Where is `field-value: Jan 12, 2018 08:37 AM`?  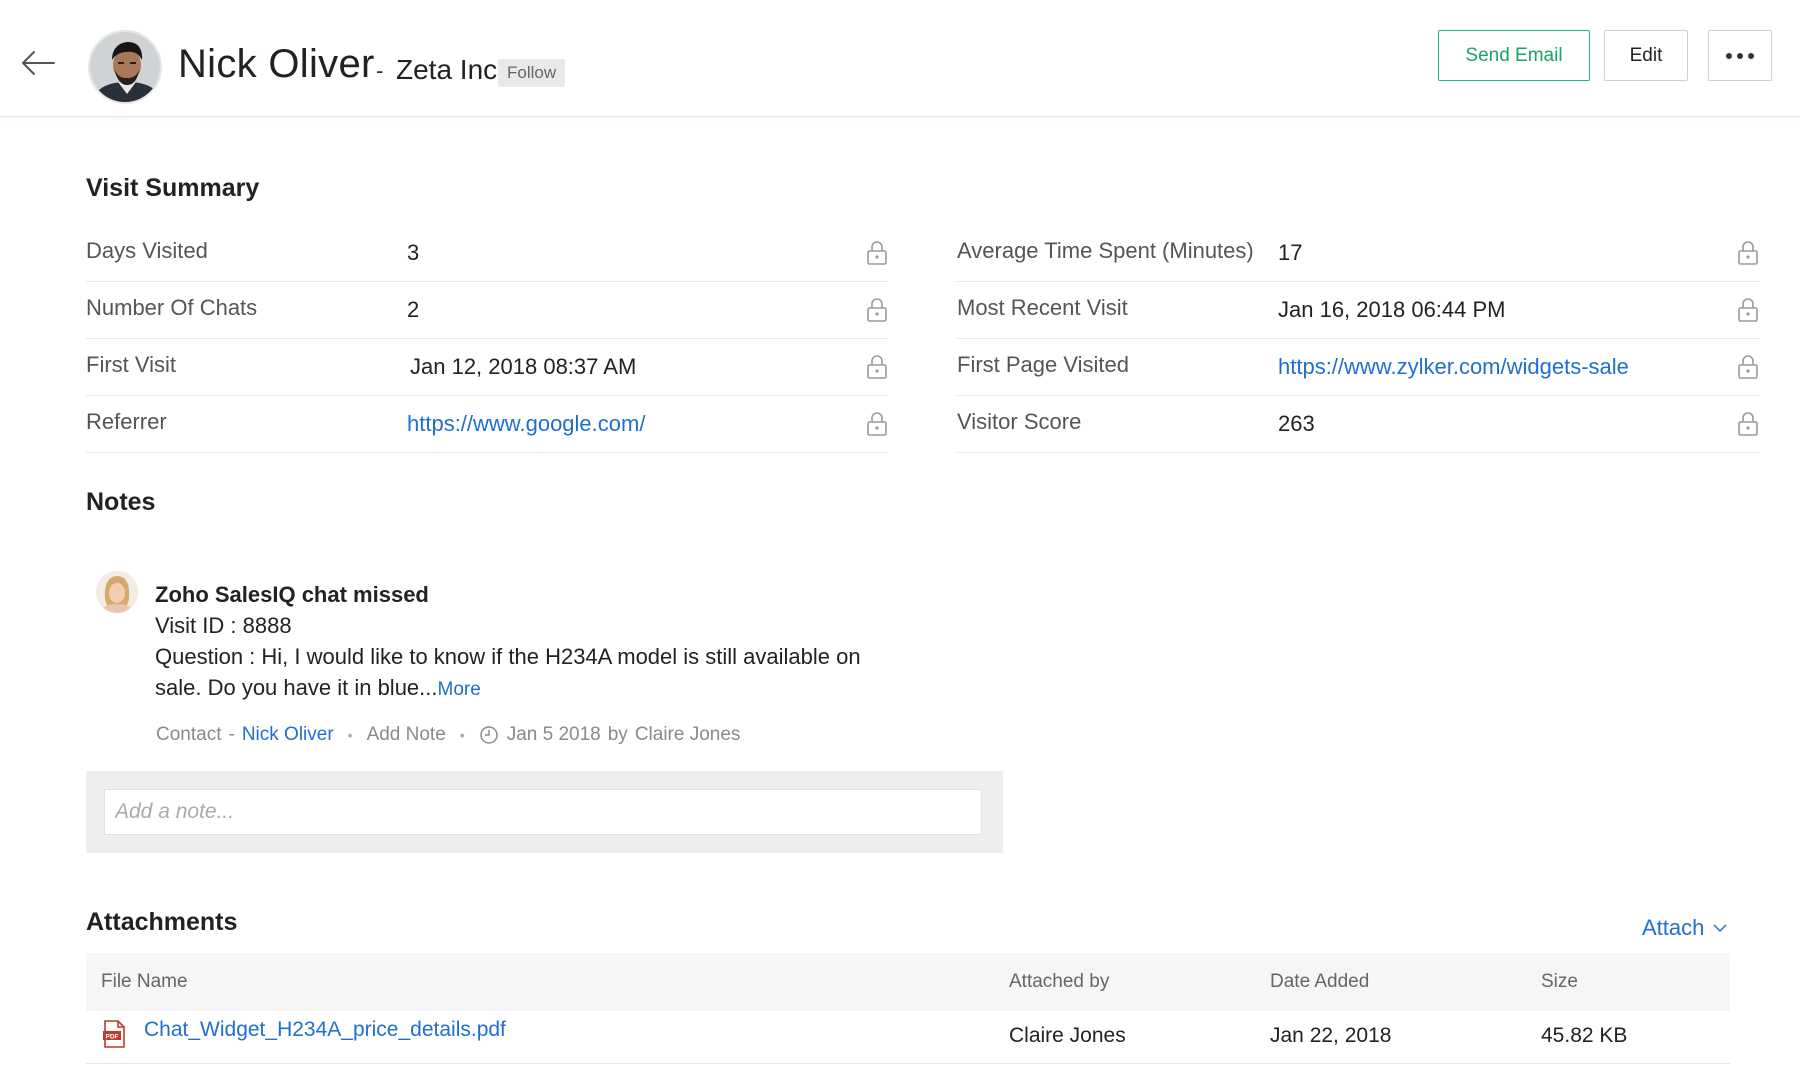
field-value: Jan 12, 2018 08:37 AM is located at coordinates (523, 366).